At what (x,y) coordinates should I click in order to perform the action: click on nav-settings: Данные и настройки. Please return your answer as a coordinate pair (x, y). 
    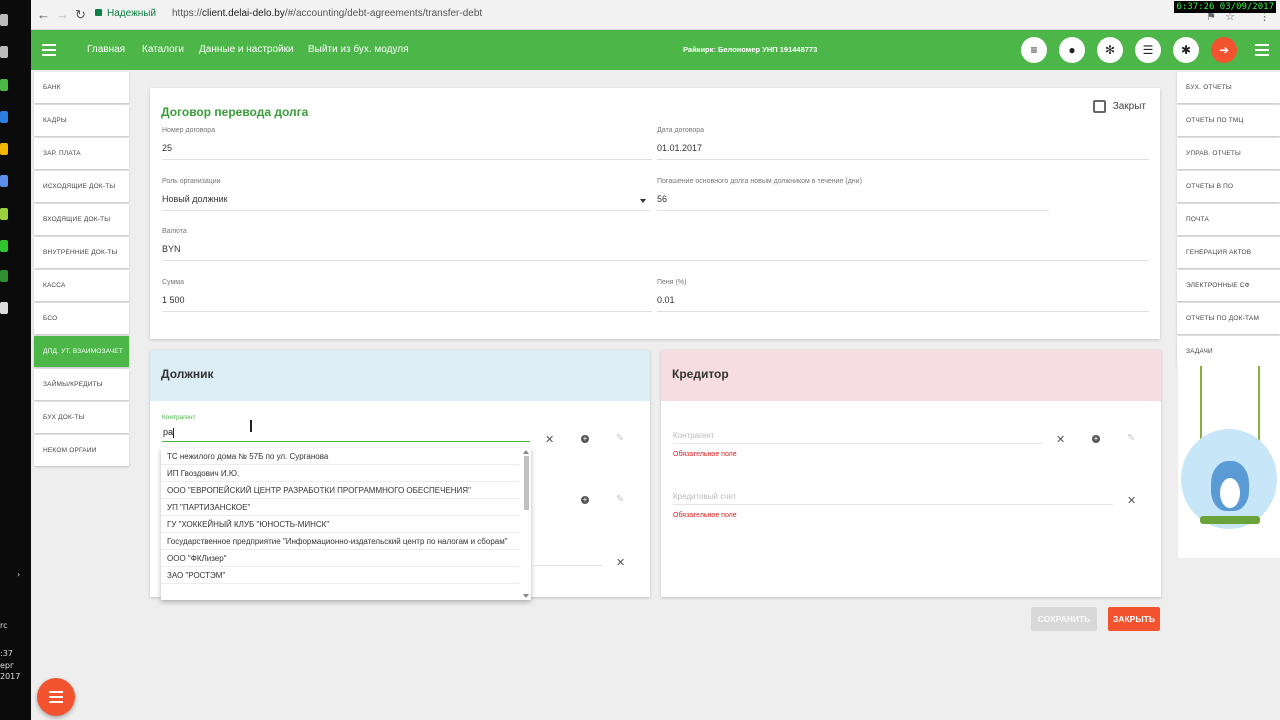
    Looking at the image, I should click on (246, 49).